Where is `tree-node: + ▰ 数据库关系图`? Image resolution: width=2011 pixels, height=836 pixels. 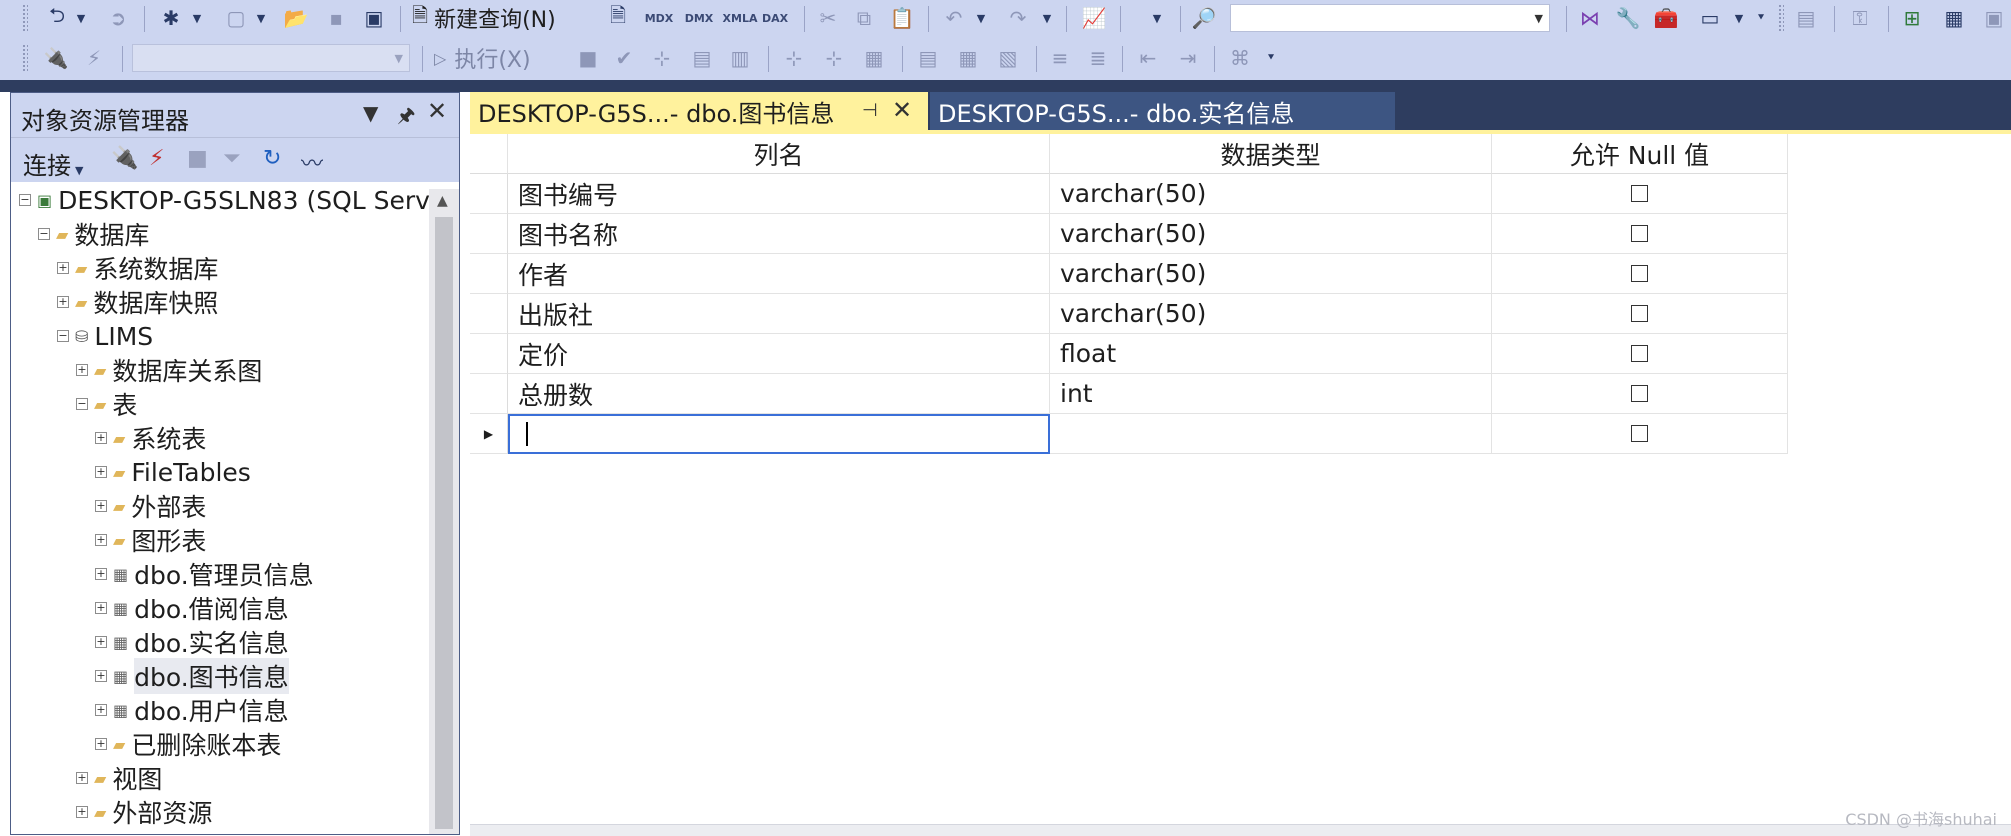 tree-node: + ▰ 数据库关系图 is located at coordinates (169, 370).